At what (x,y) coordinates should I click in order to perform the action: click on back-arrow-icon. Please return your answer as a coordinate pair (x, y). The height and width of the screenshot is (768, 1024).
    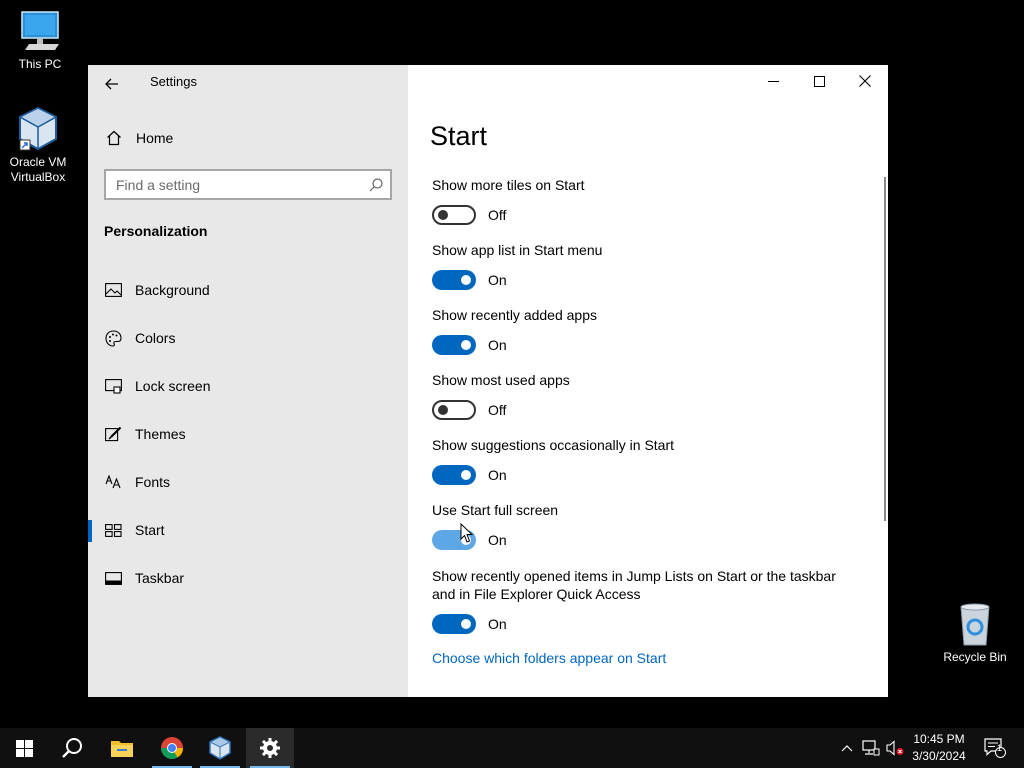
    Looking at the image, I should click on (111, 84).